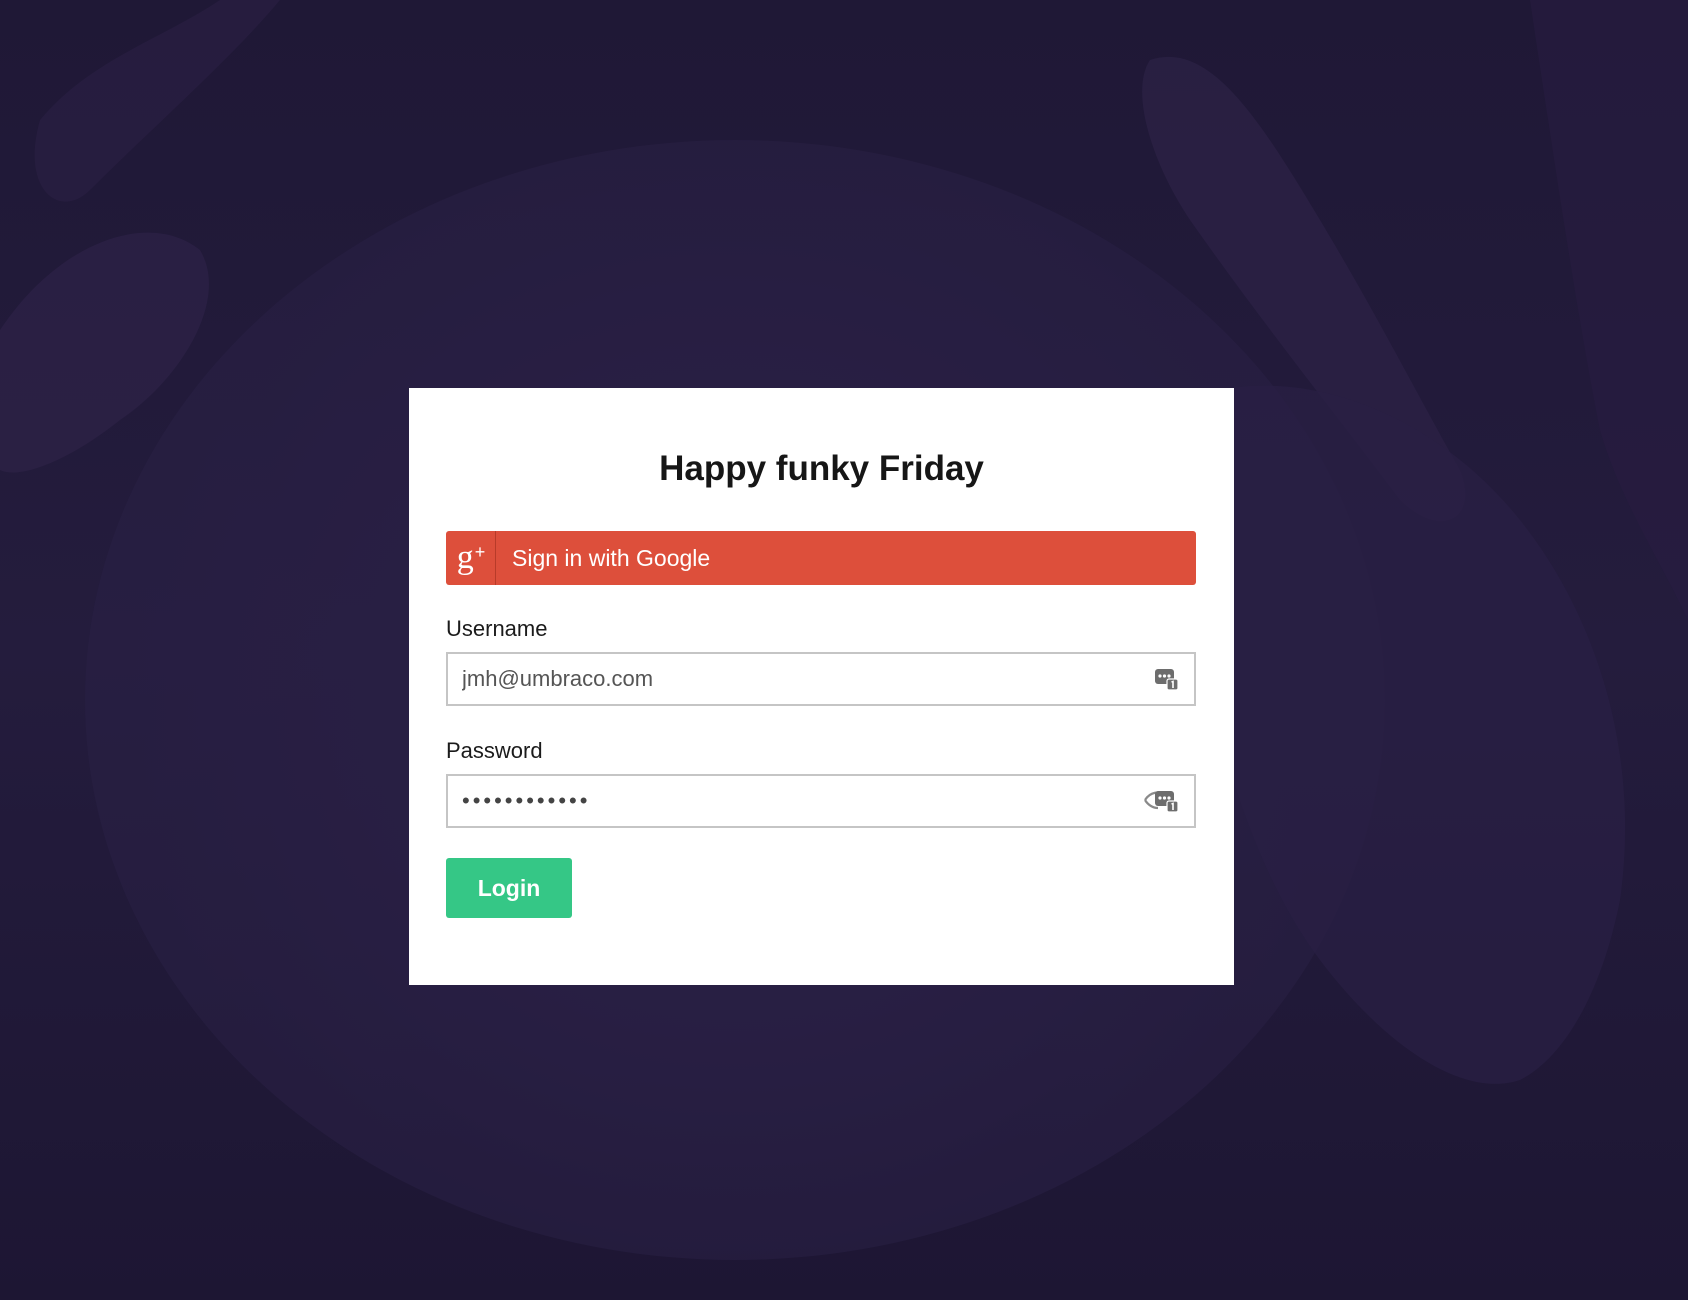  I want to click on google-plus-icon-letter: g, so click(465, 557).